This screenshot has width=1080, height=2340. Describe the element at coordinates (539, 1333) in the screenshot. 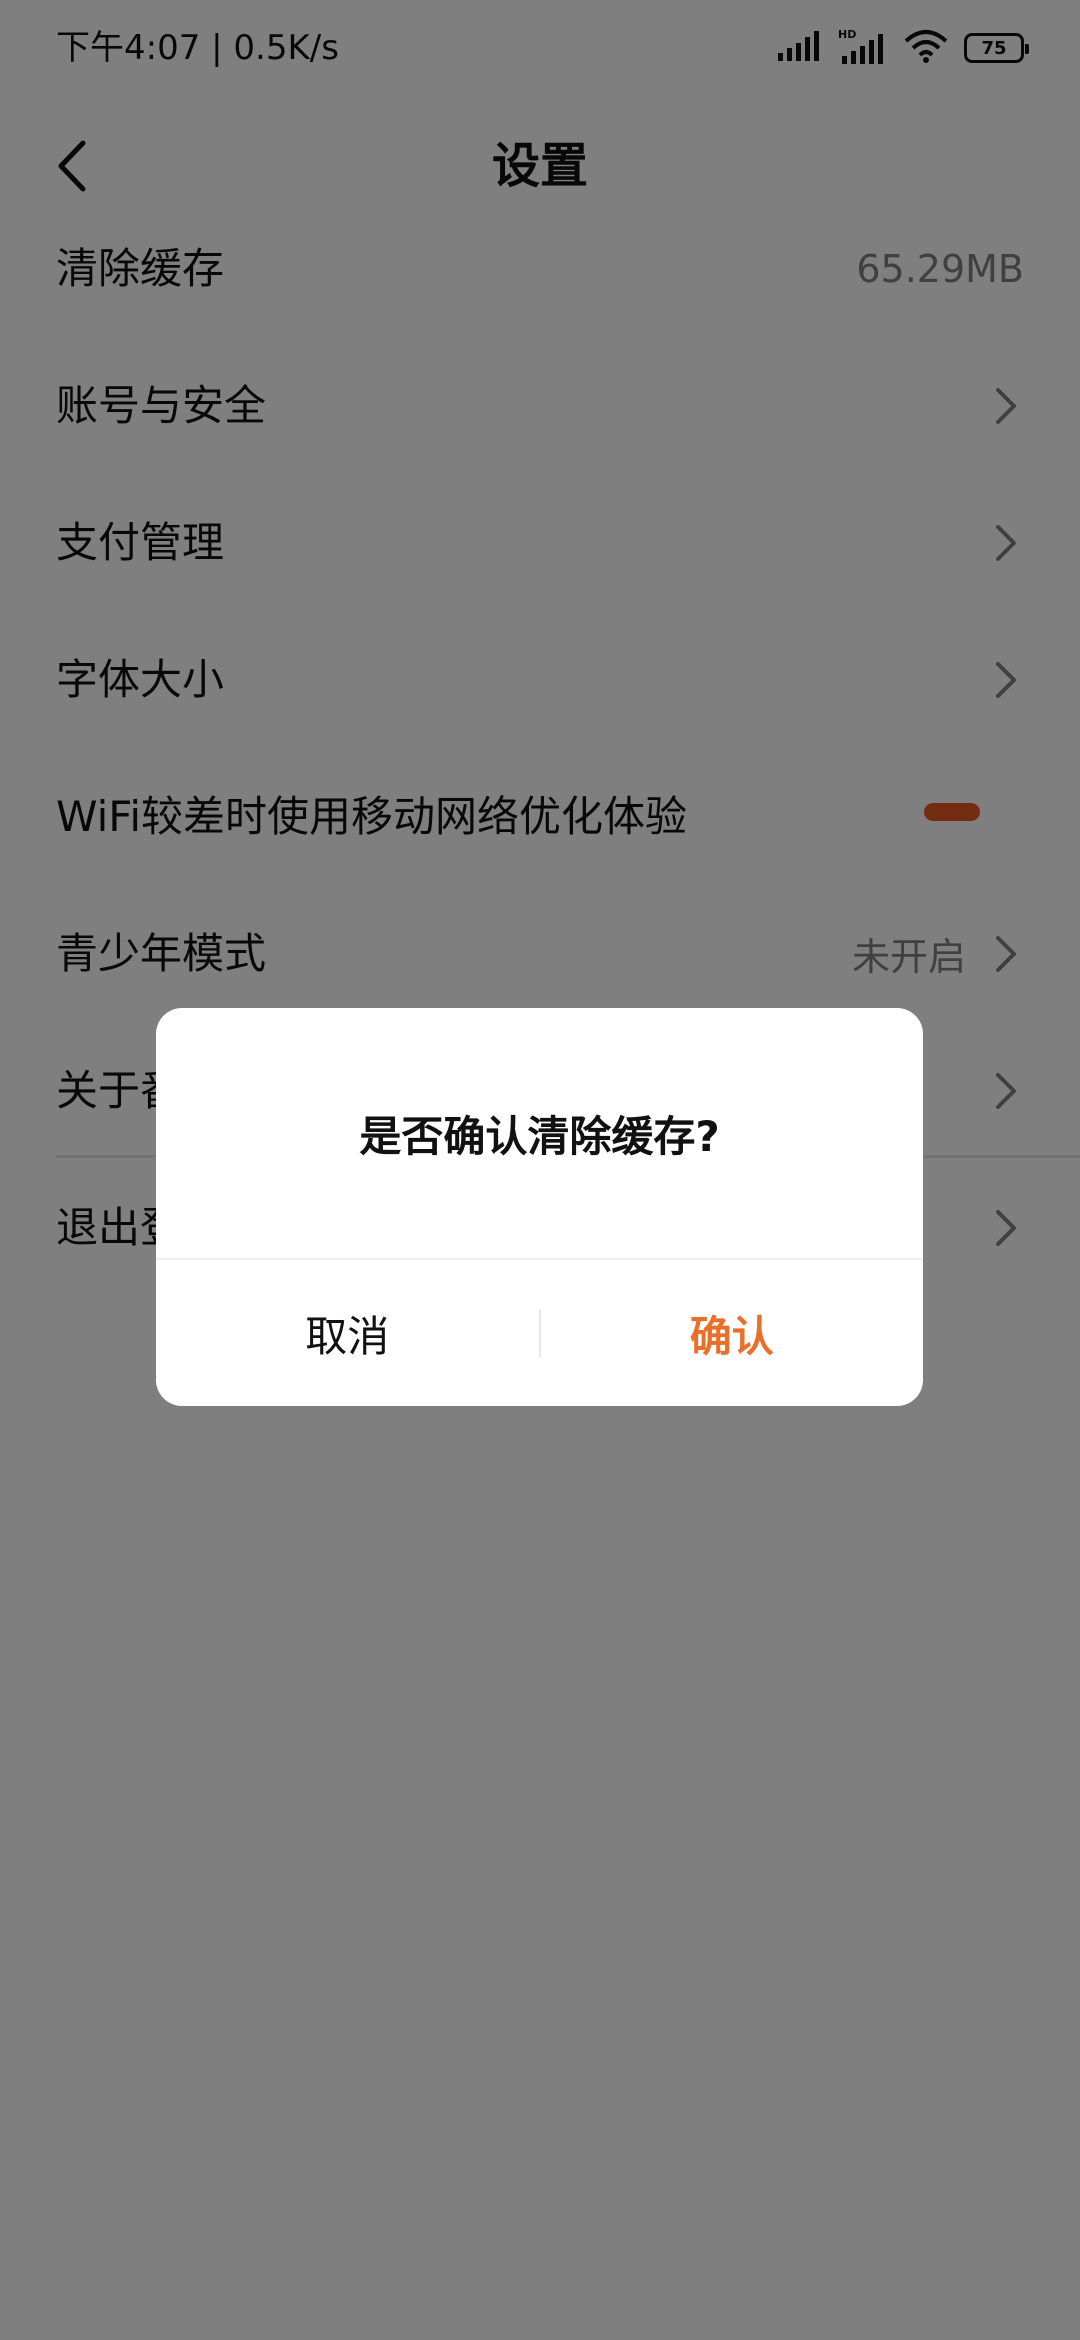

I see `dialog-actions: 取消 确认` at that location.